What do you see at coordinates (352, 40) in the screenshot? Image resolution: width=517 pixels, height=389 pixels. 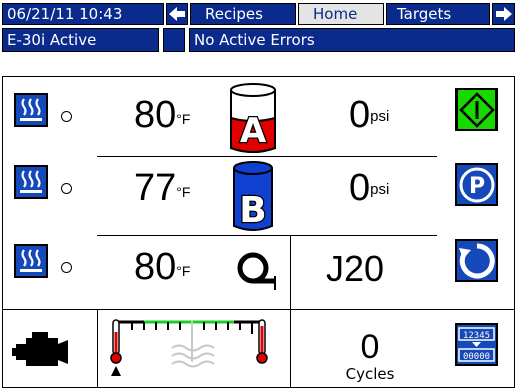 I see `error-status: No Active Errors` at bounding box center [352, 40].